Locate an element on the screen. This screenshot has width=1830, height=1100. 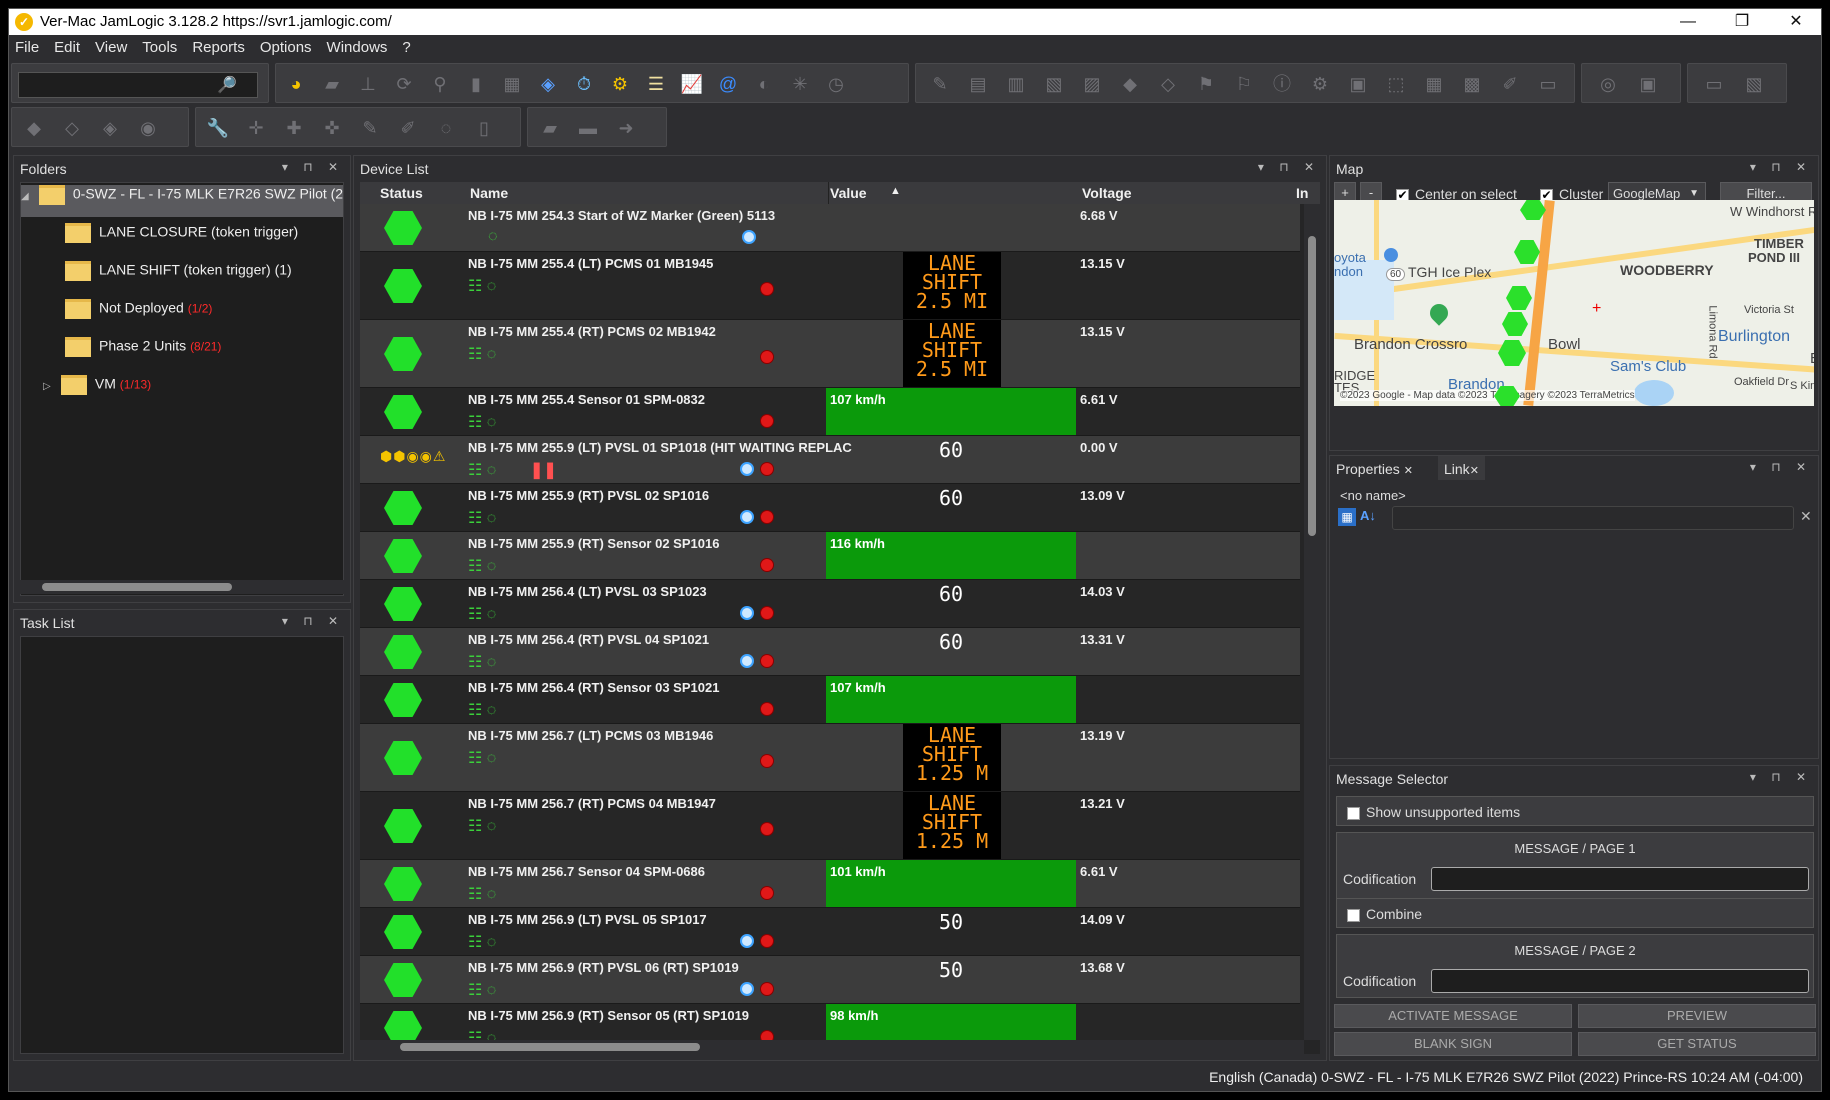
minimize-button: — is located at coordinates (1688, 22).